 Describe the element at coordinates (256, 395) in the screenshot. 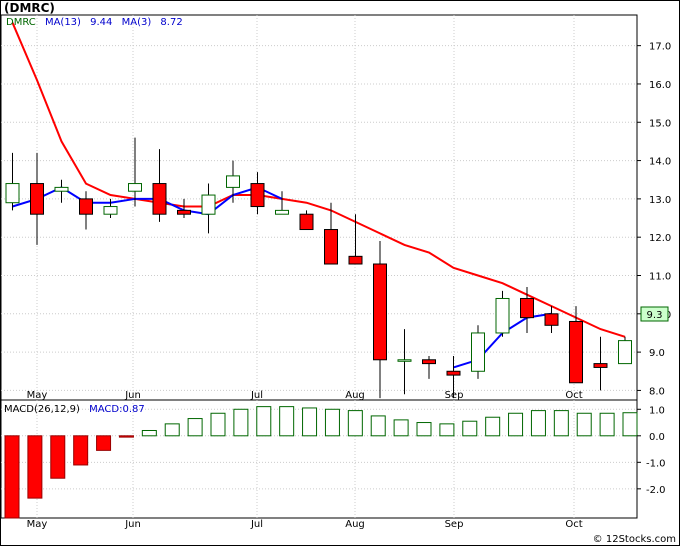

I see `price-x-label: Jul` at that location.